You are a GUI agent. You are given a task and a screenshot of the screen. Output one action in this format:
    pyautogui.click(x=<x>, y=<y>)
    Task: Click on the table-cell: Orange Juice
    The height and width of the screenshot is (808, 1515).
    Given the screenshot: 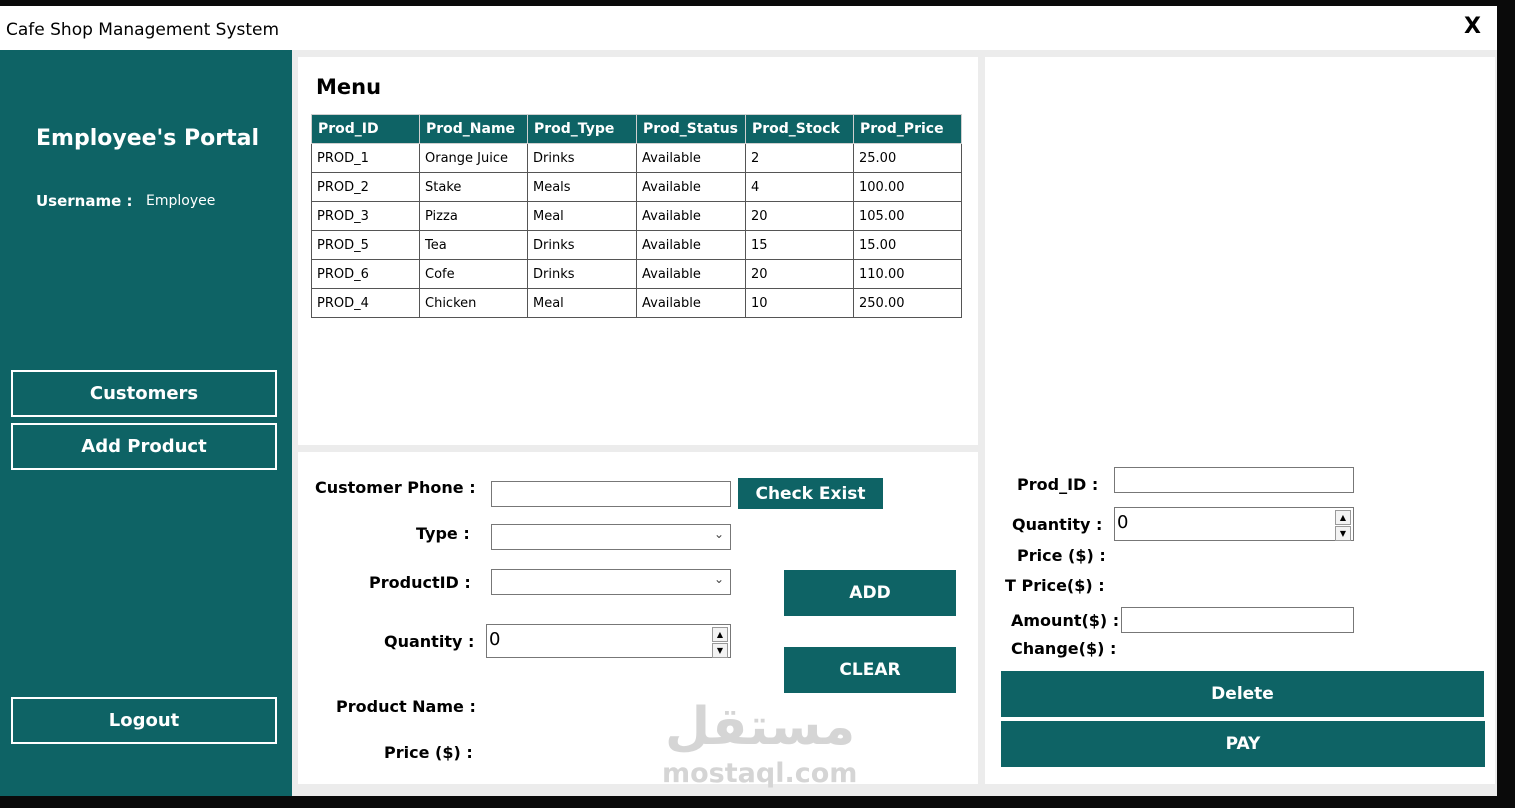 What is the action you would take?
    pyautogui.click(x=473, y=158)
    